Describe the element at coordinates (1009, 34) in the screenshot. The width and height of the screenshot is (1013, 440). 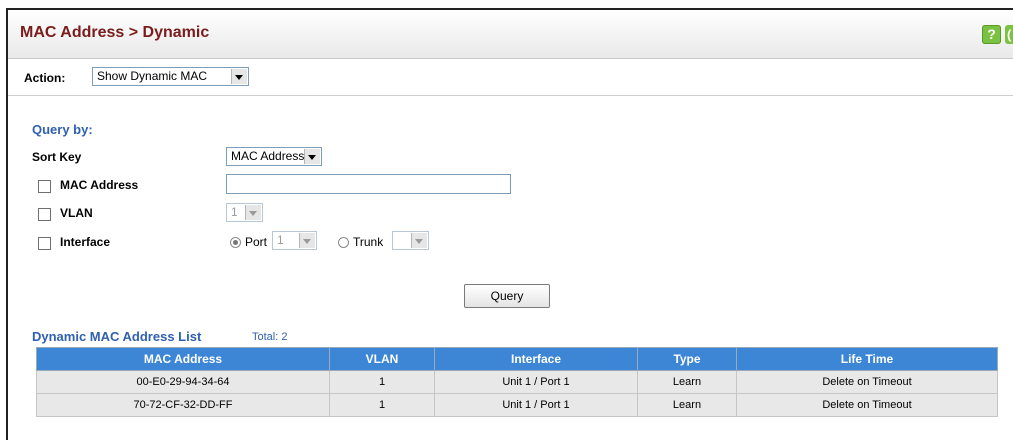
I see `extra-icon: (` at that location.